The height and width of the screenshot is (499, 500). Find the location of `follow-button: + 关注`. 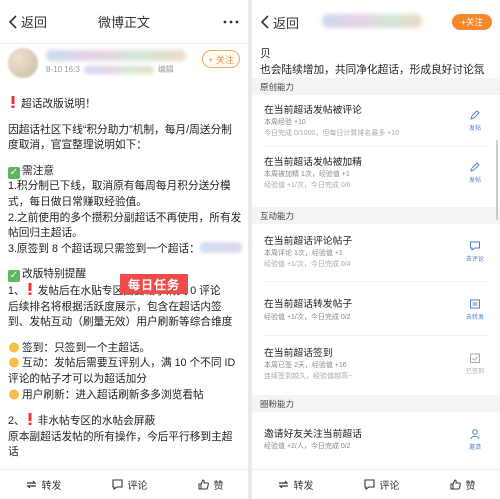

follow-button: + 关注 is located at coordinates (221, 59).